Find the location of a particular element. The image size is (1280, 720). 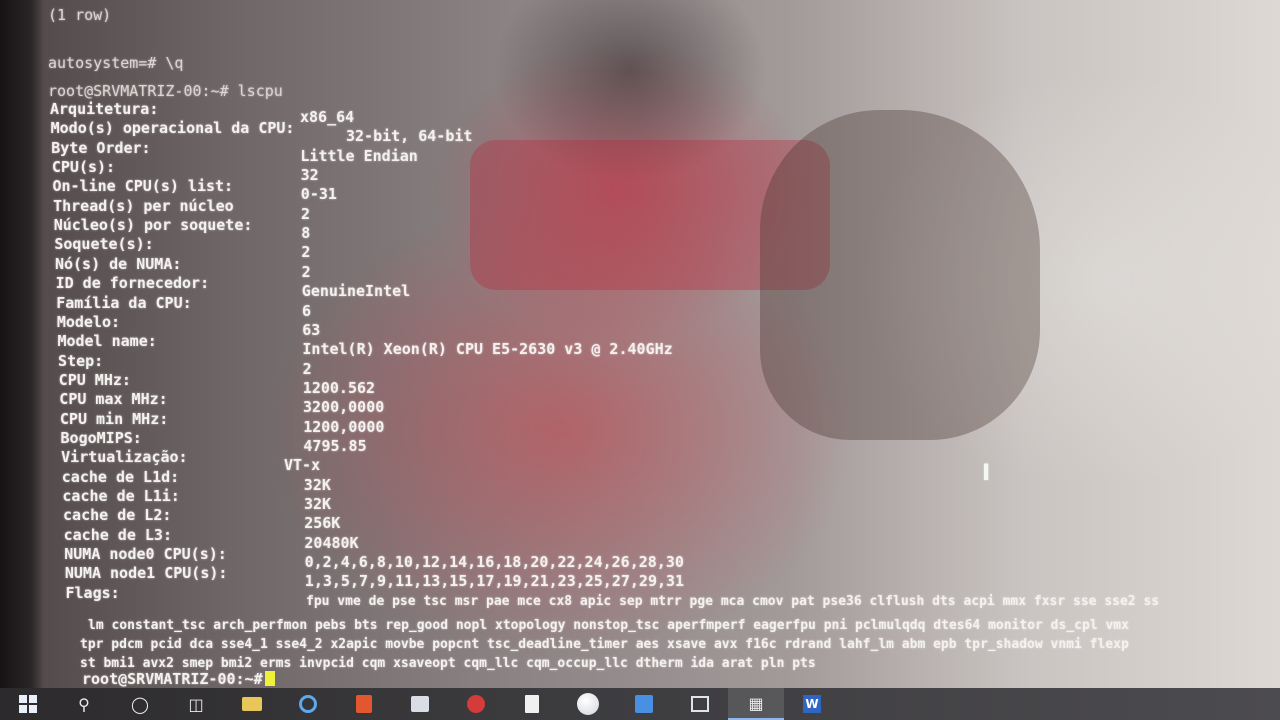

lscpu-key: BogoMIPS: is located at coordinates (101, 437).